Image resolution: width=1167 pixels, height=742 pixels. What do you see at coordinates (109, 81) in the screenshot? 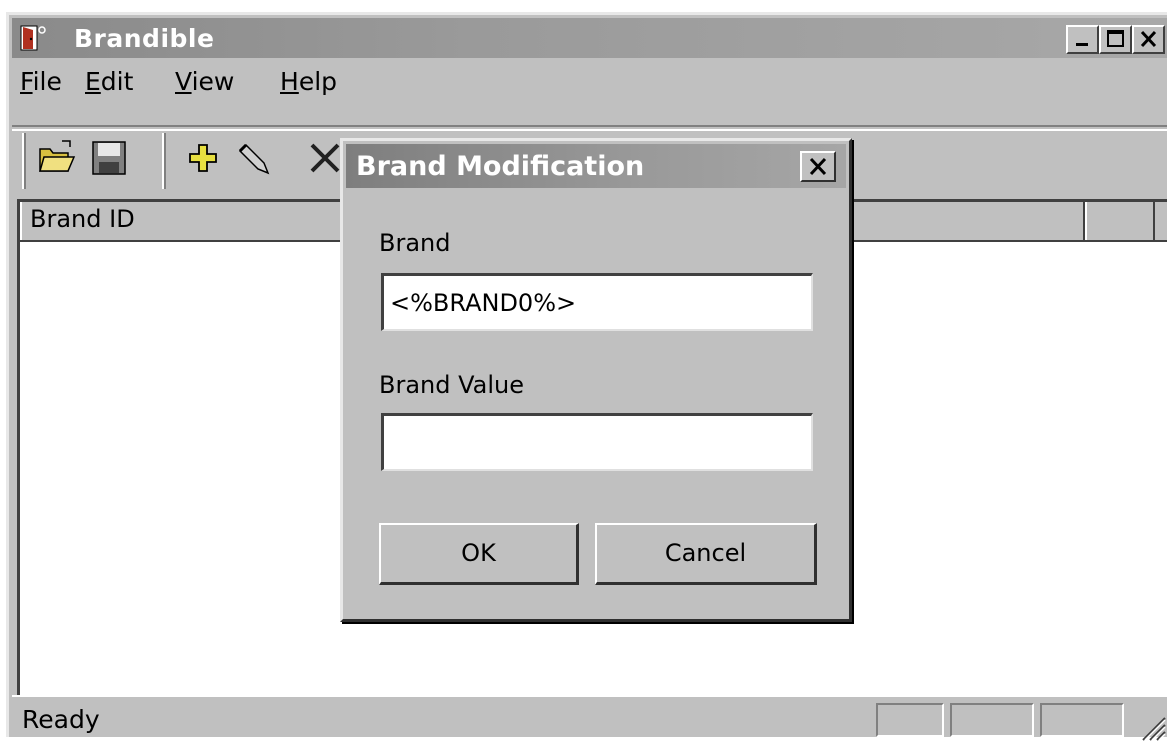
I see `menu-edit: Edit` at bounding box center [109, 81].